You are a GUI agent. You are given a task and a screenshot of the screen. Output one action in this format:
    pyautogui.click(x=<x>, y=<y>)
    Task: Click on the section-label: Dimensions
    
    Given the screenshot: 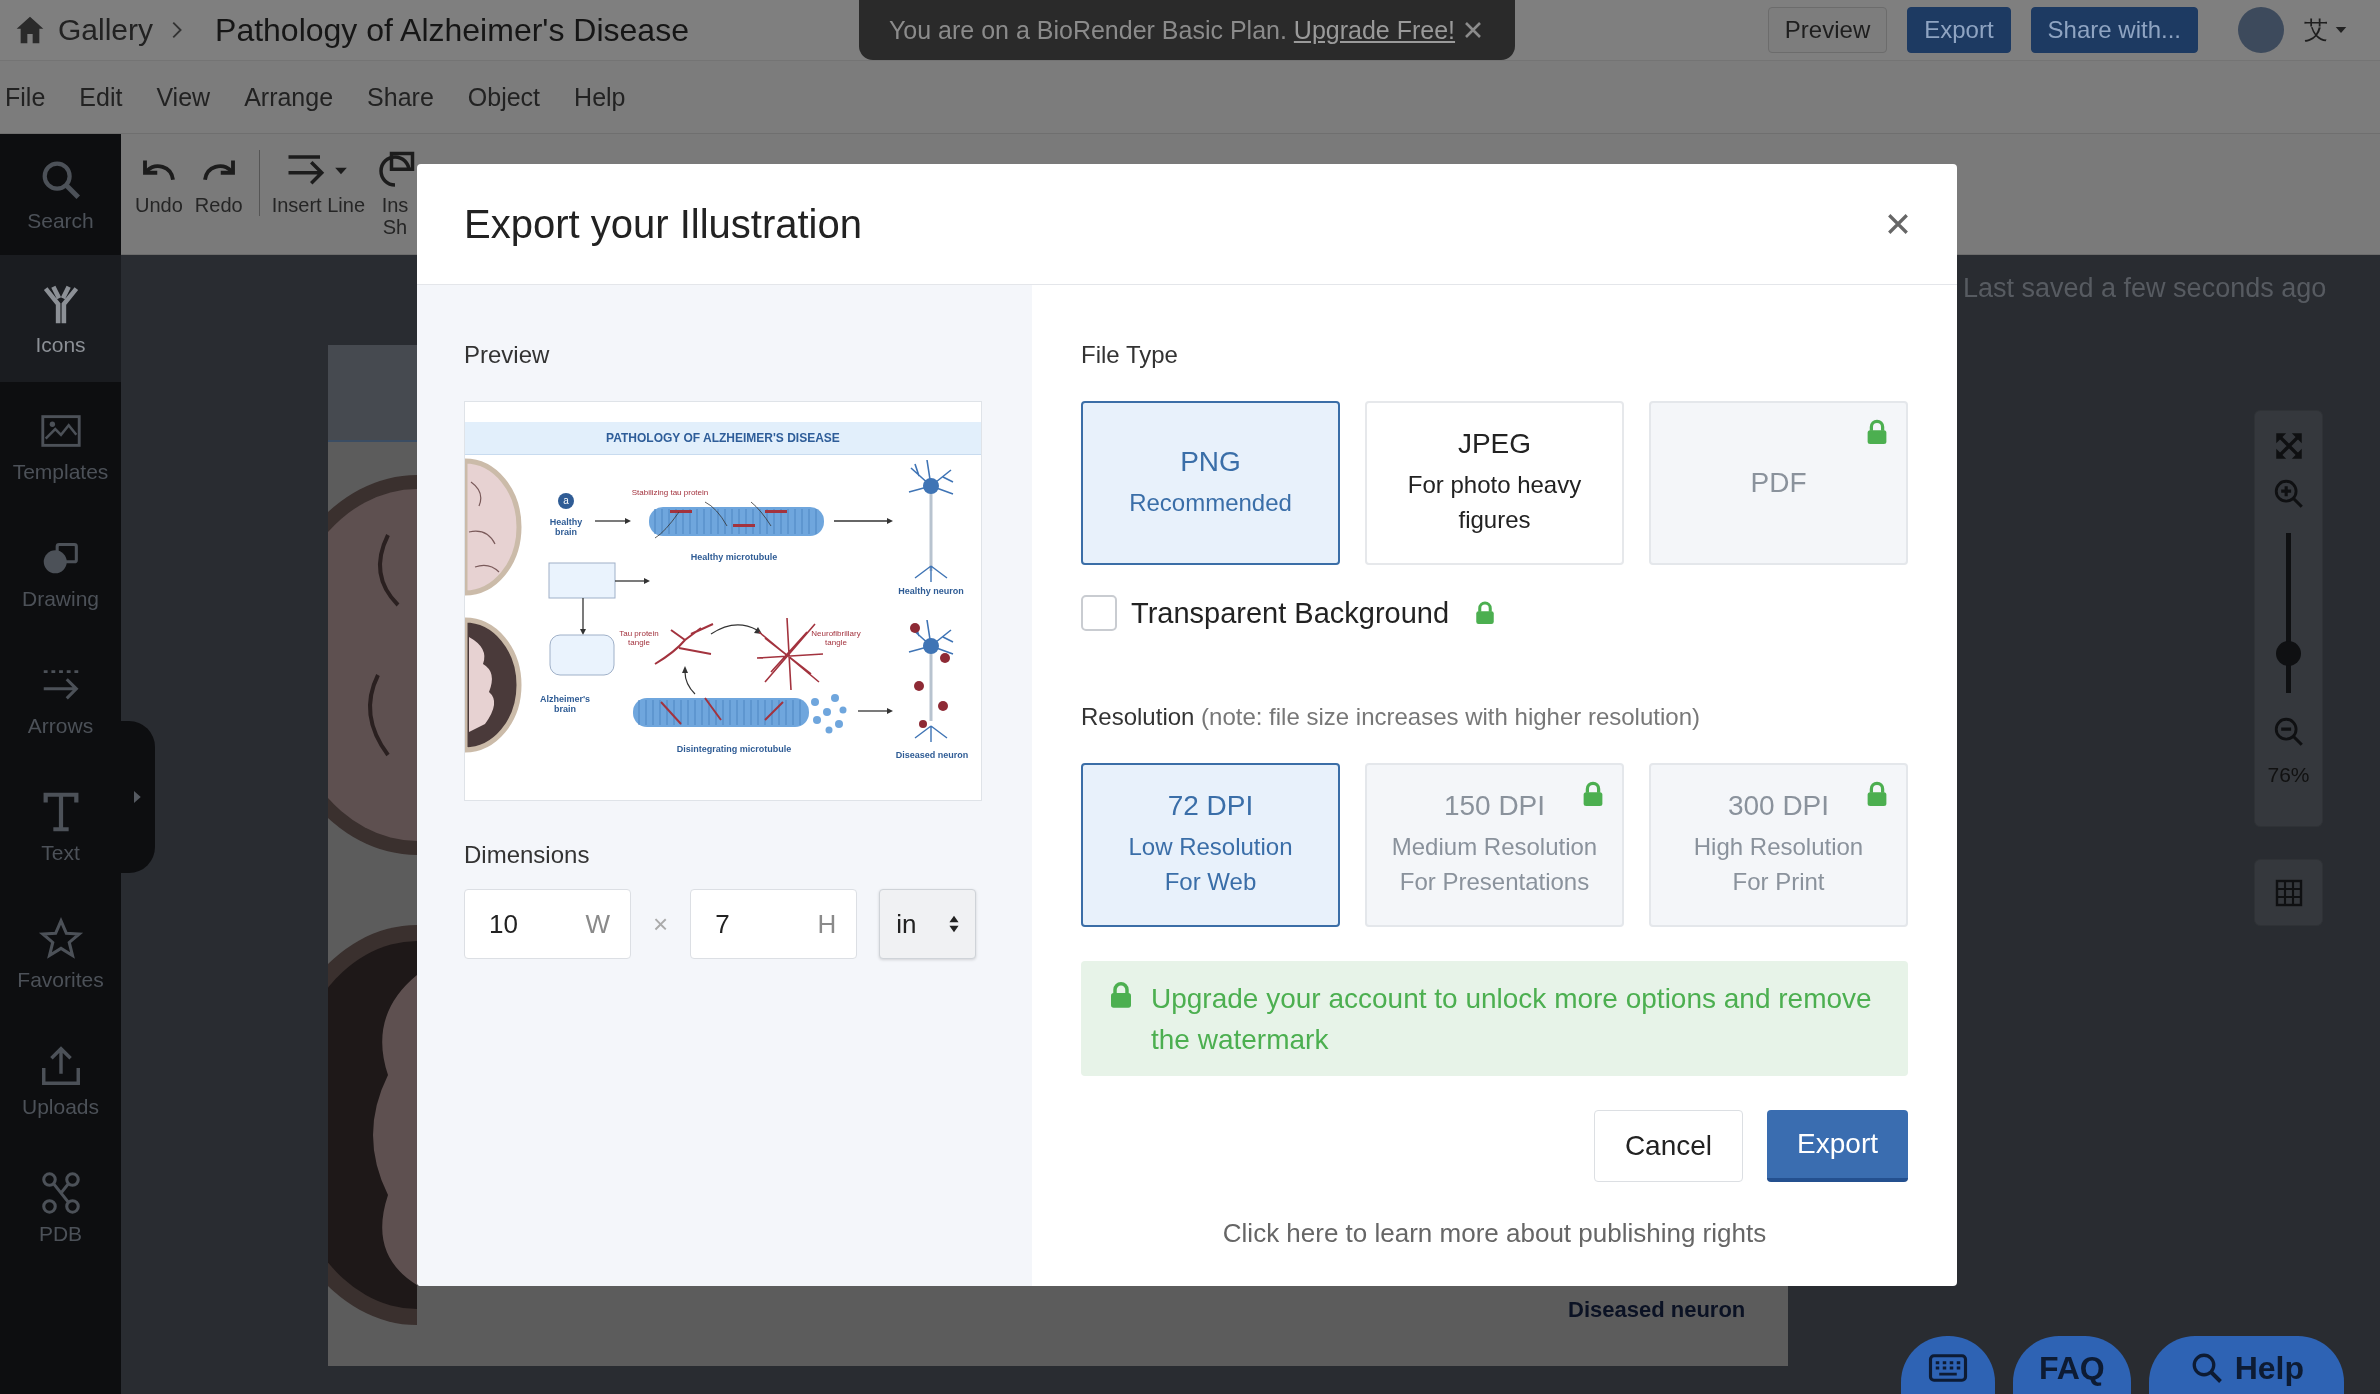 What is the action you would take?
    pyautogui.click(x=527, y=855)
    